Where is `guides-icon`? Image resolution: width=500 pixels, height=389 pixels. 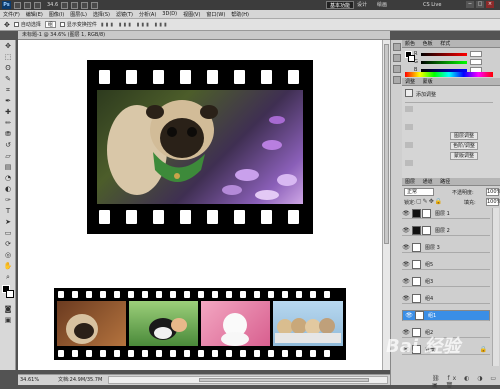 guides-icon is located at coordinates (37, 5).